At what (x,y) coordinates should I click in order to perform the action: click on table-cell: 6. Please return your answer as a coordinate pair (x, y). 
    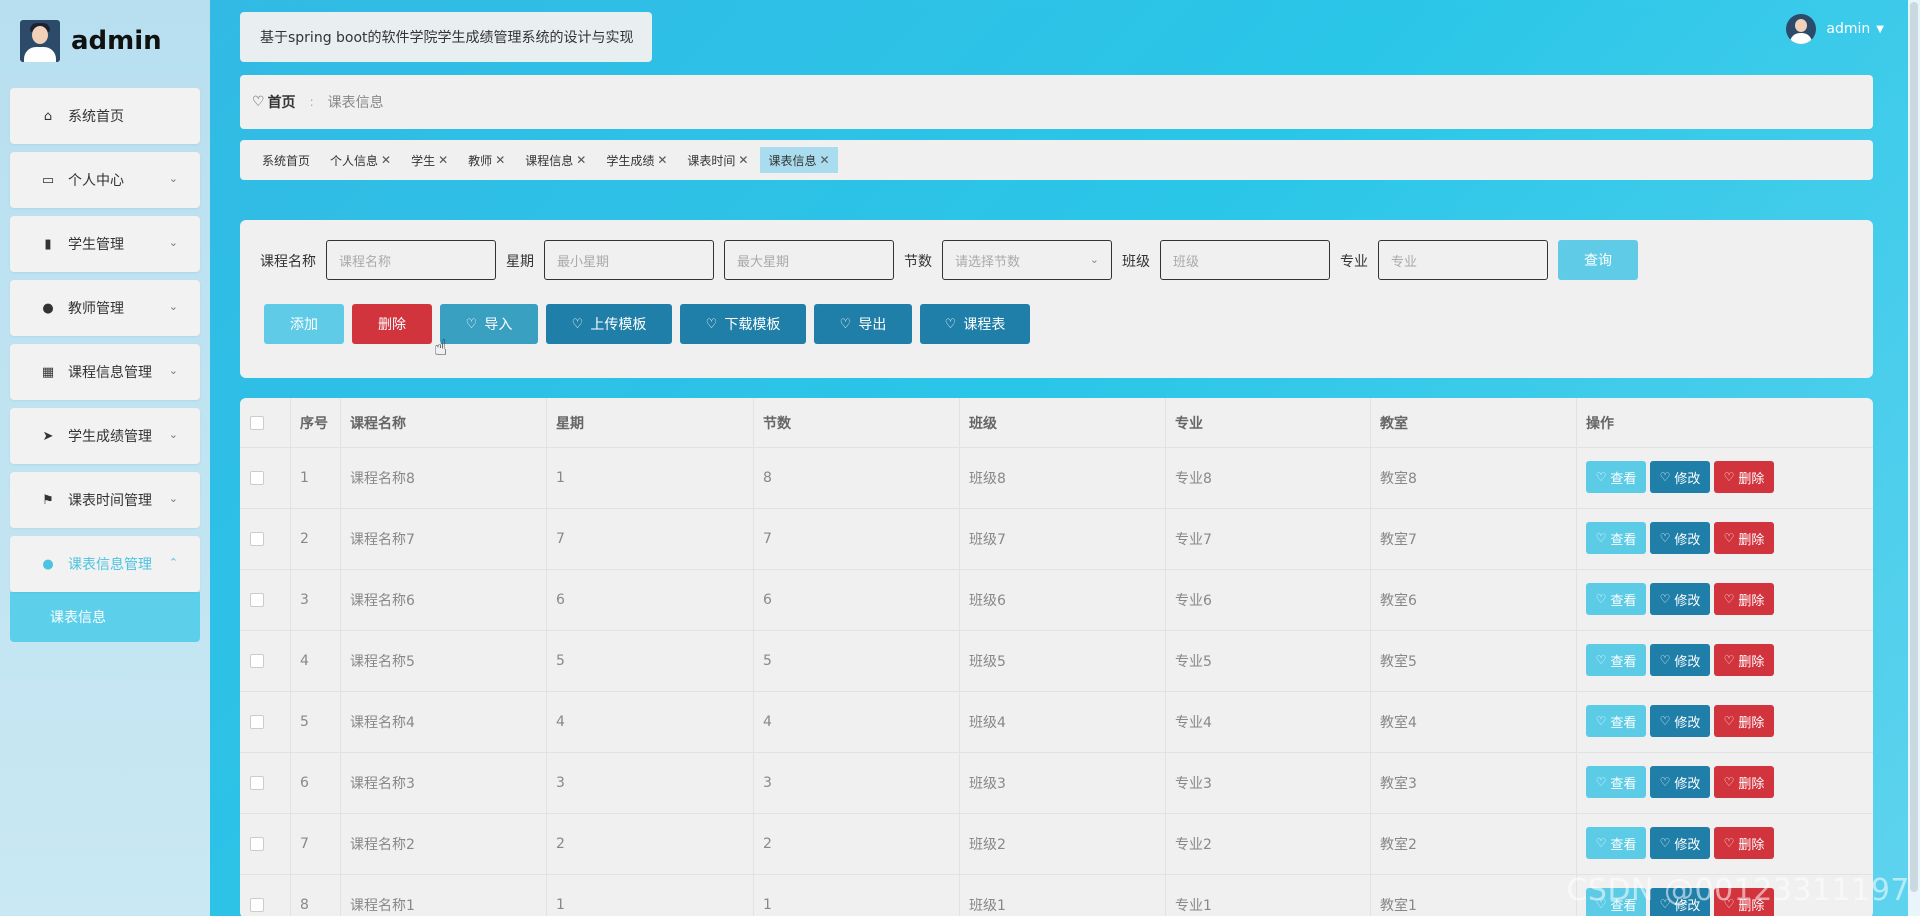
    Looking at the image, I should click on (560, 600).